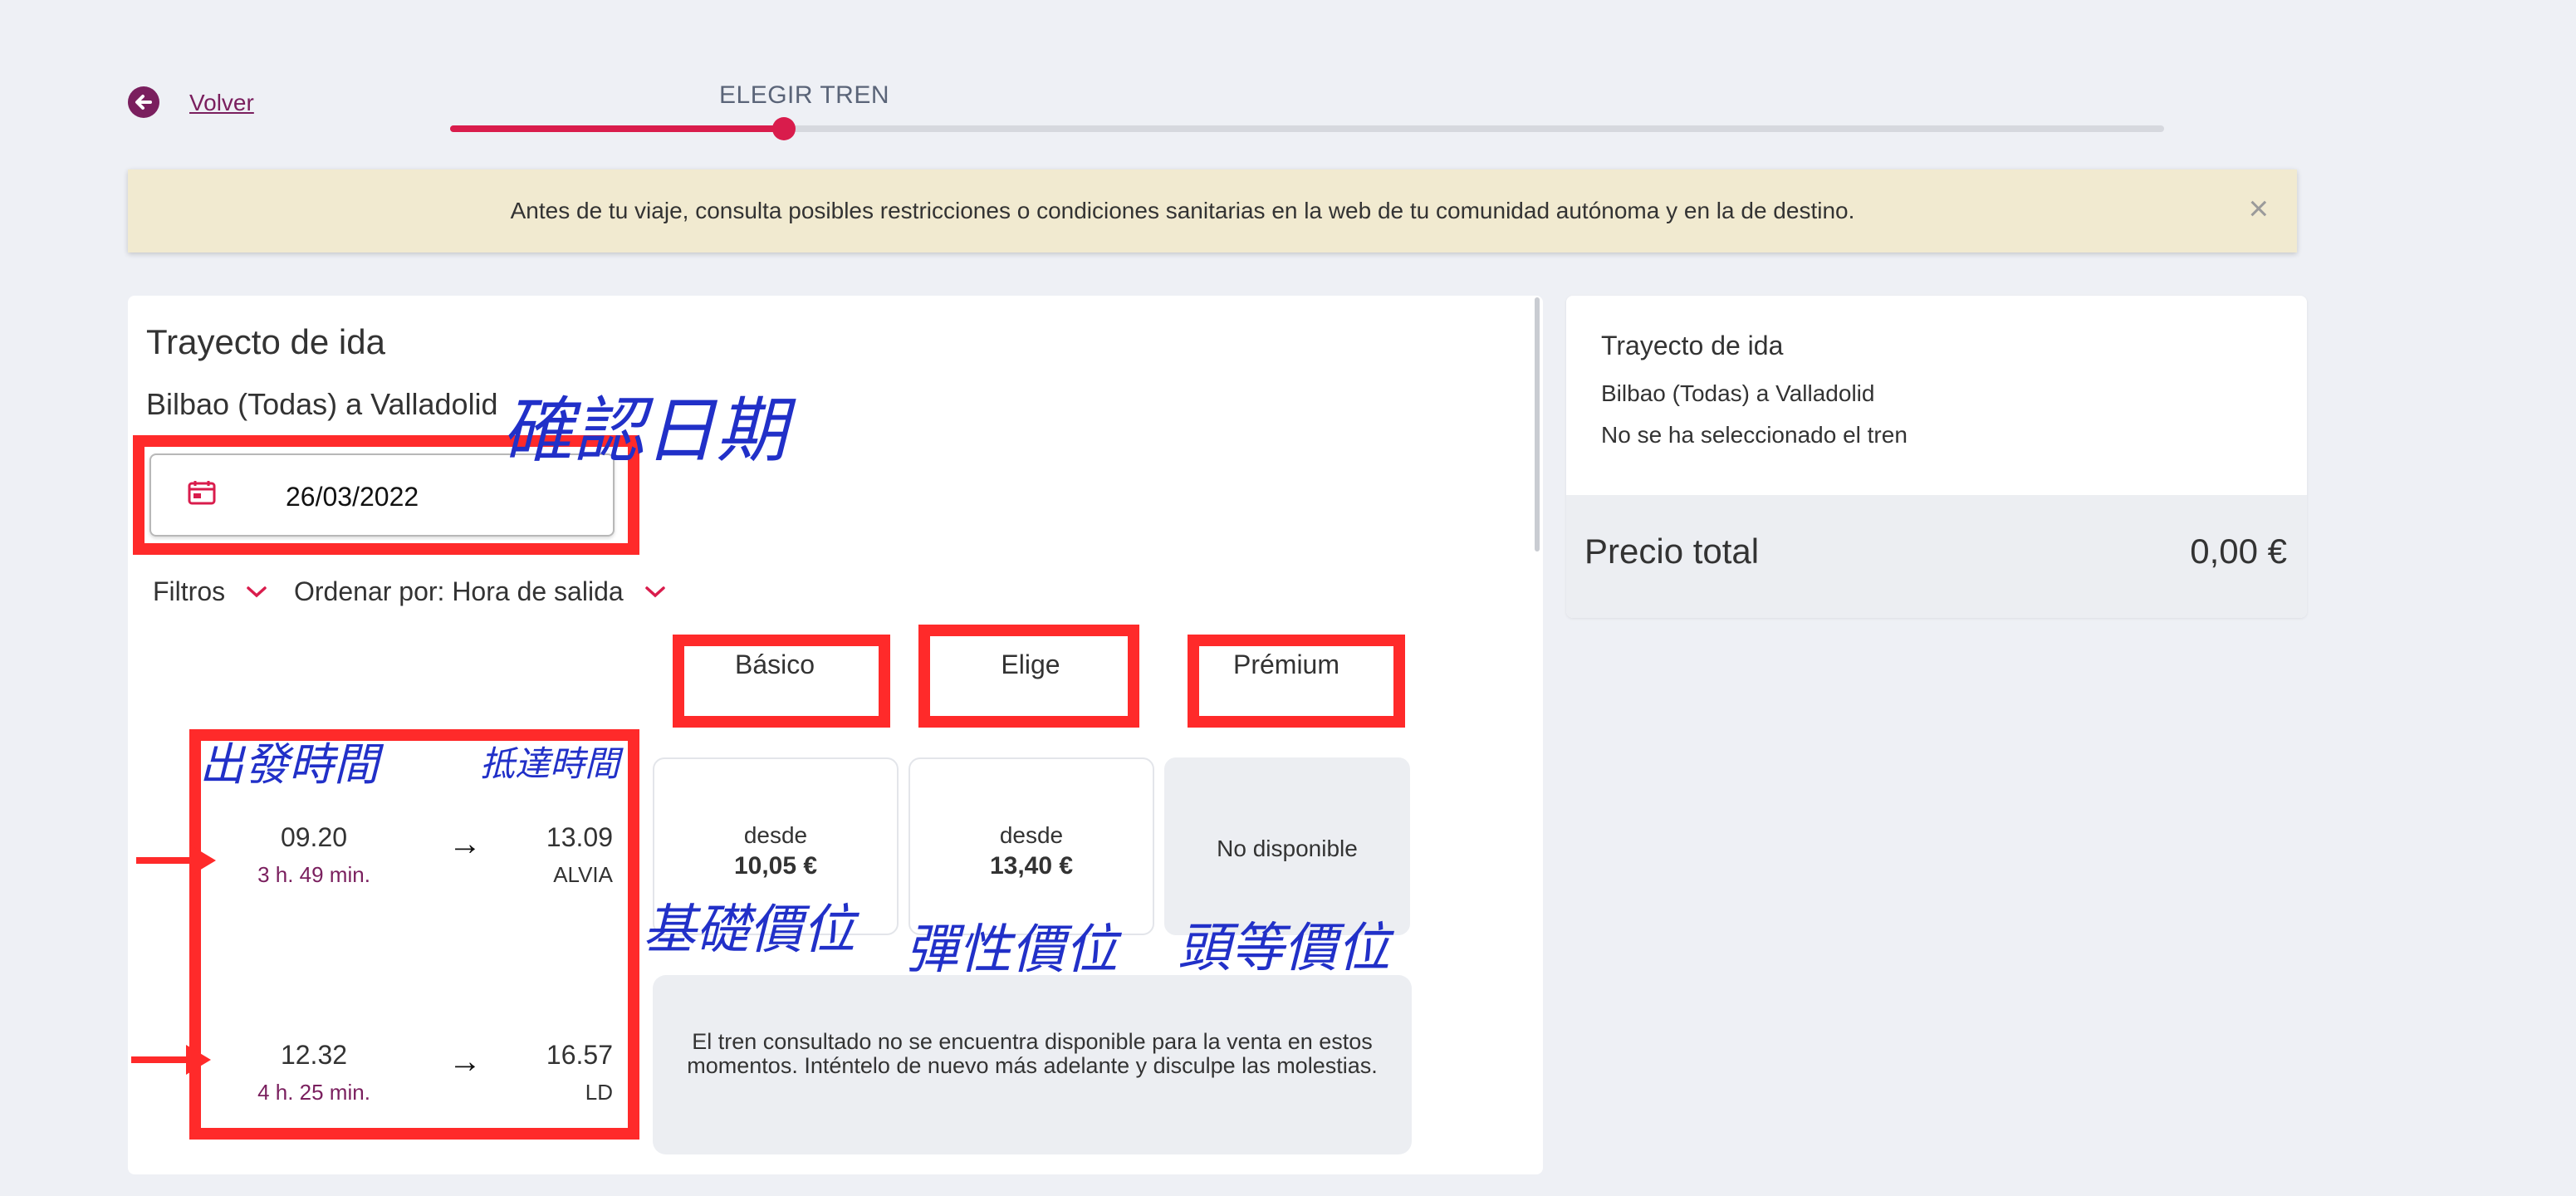 The image size is (2576, 1196). Describe the element at coordinates (289, 765) in the screenshot. I see `annotation-departure-time: 出發時間` at that location.